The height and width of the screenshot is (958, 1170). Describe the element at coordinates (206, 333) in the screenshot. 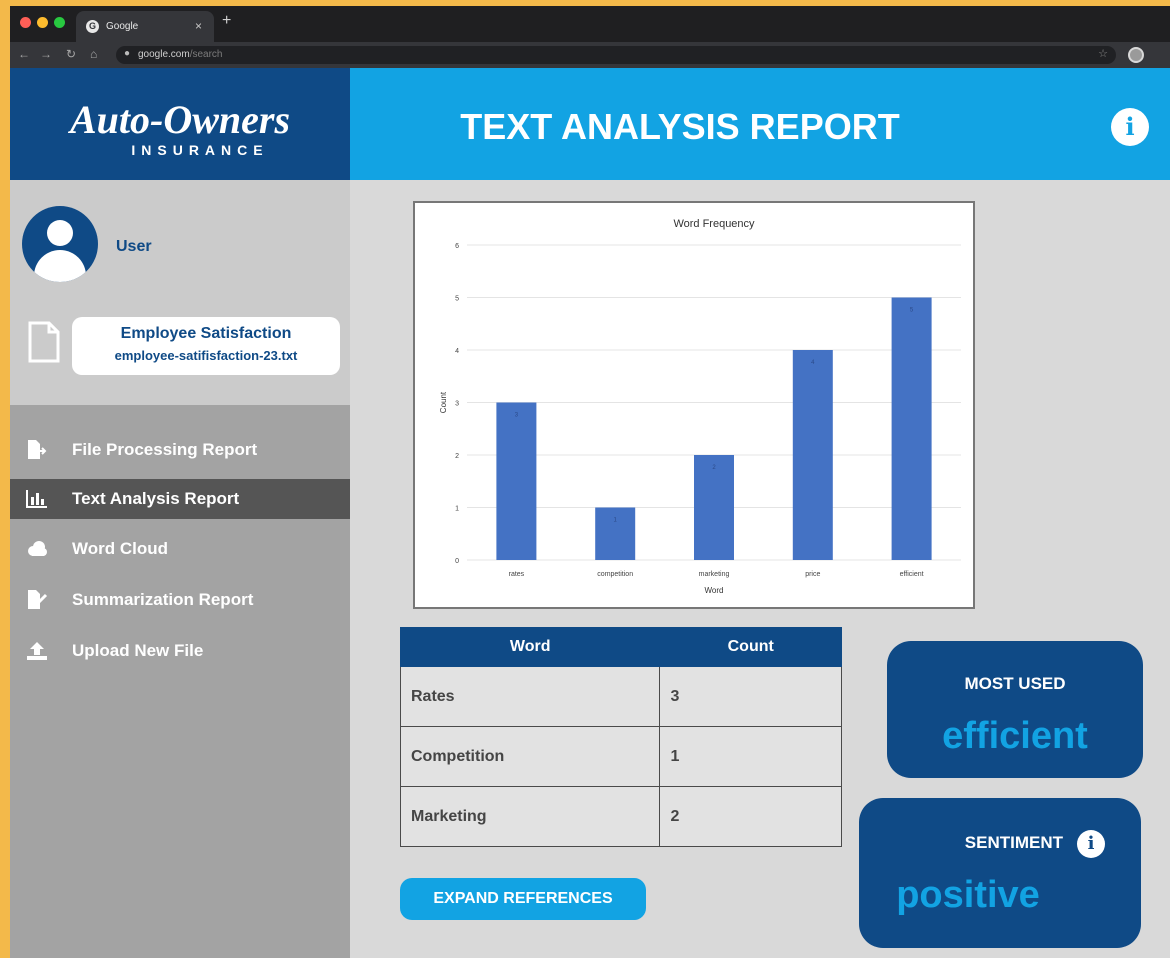

I see `file-title: Employee Satisfaction` at that location.